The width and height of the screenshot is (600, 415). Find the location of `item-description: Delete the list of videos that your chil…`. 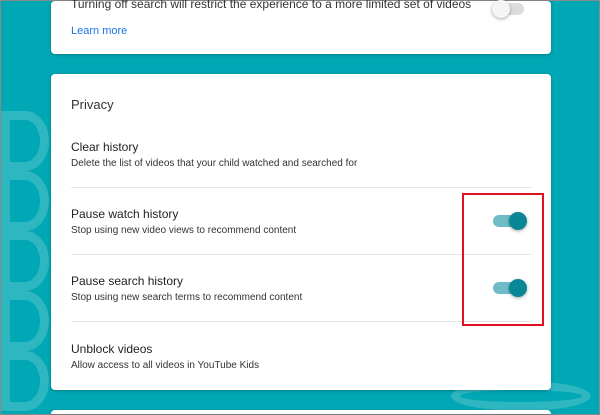

item-description: Delete the list of videos that your chil… is located at coordinates (214, 163).